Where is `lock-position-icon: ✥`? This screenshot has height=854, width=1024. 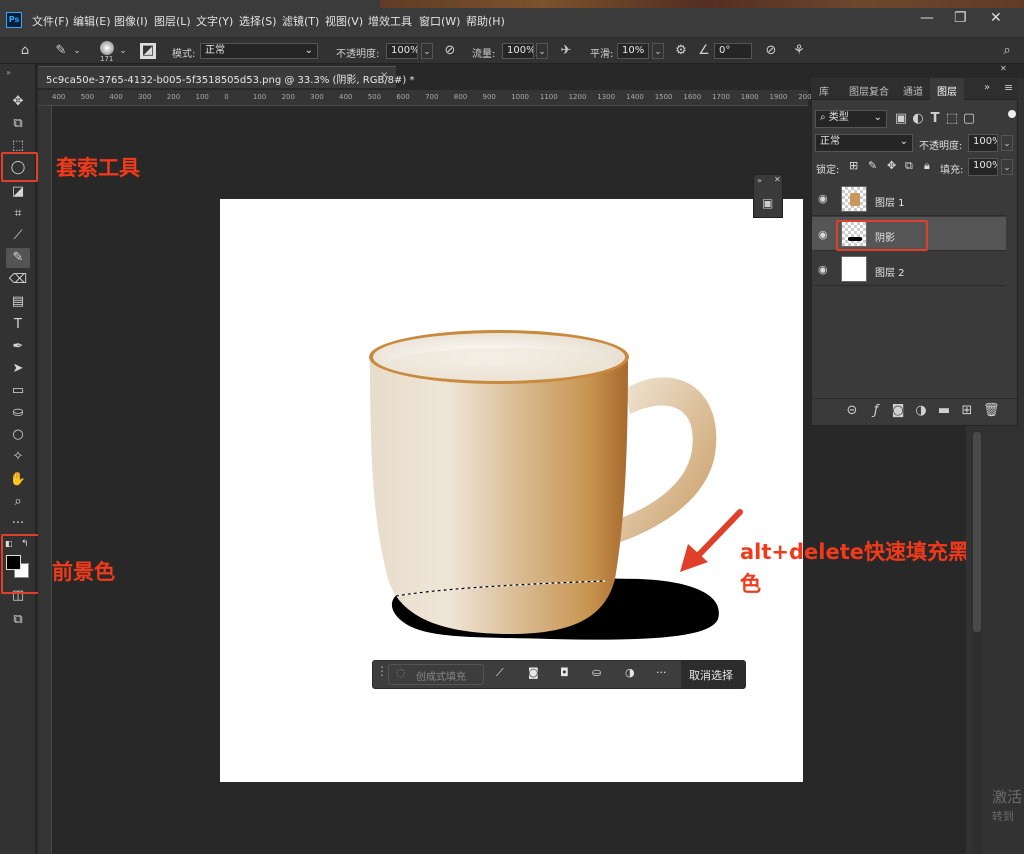
lock-position-icon: ✥ is located at coordinates (891, 165).